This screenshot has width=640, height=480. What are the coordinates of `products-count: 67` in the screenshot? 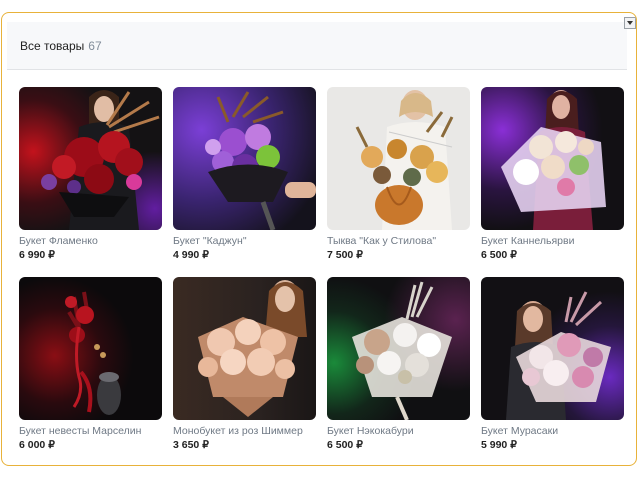 It's located at (95, 46).